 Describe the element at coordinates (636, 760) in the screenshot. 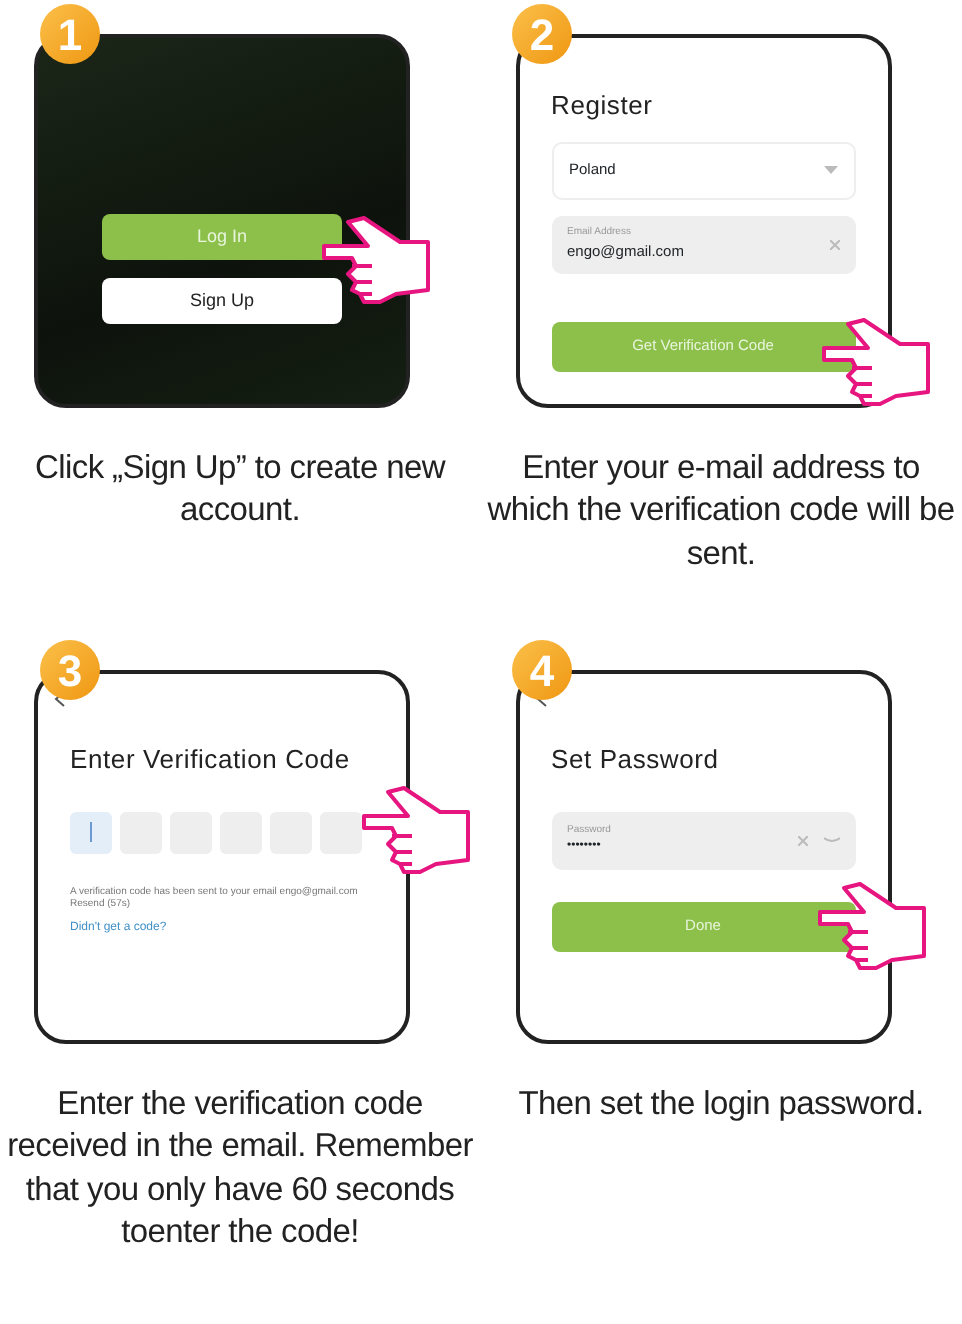

I see `screen-title: Set Password` at that location.